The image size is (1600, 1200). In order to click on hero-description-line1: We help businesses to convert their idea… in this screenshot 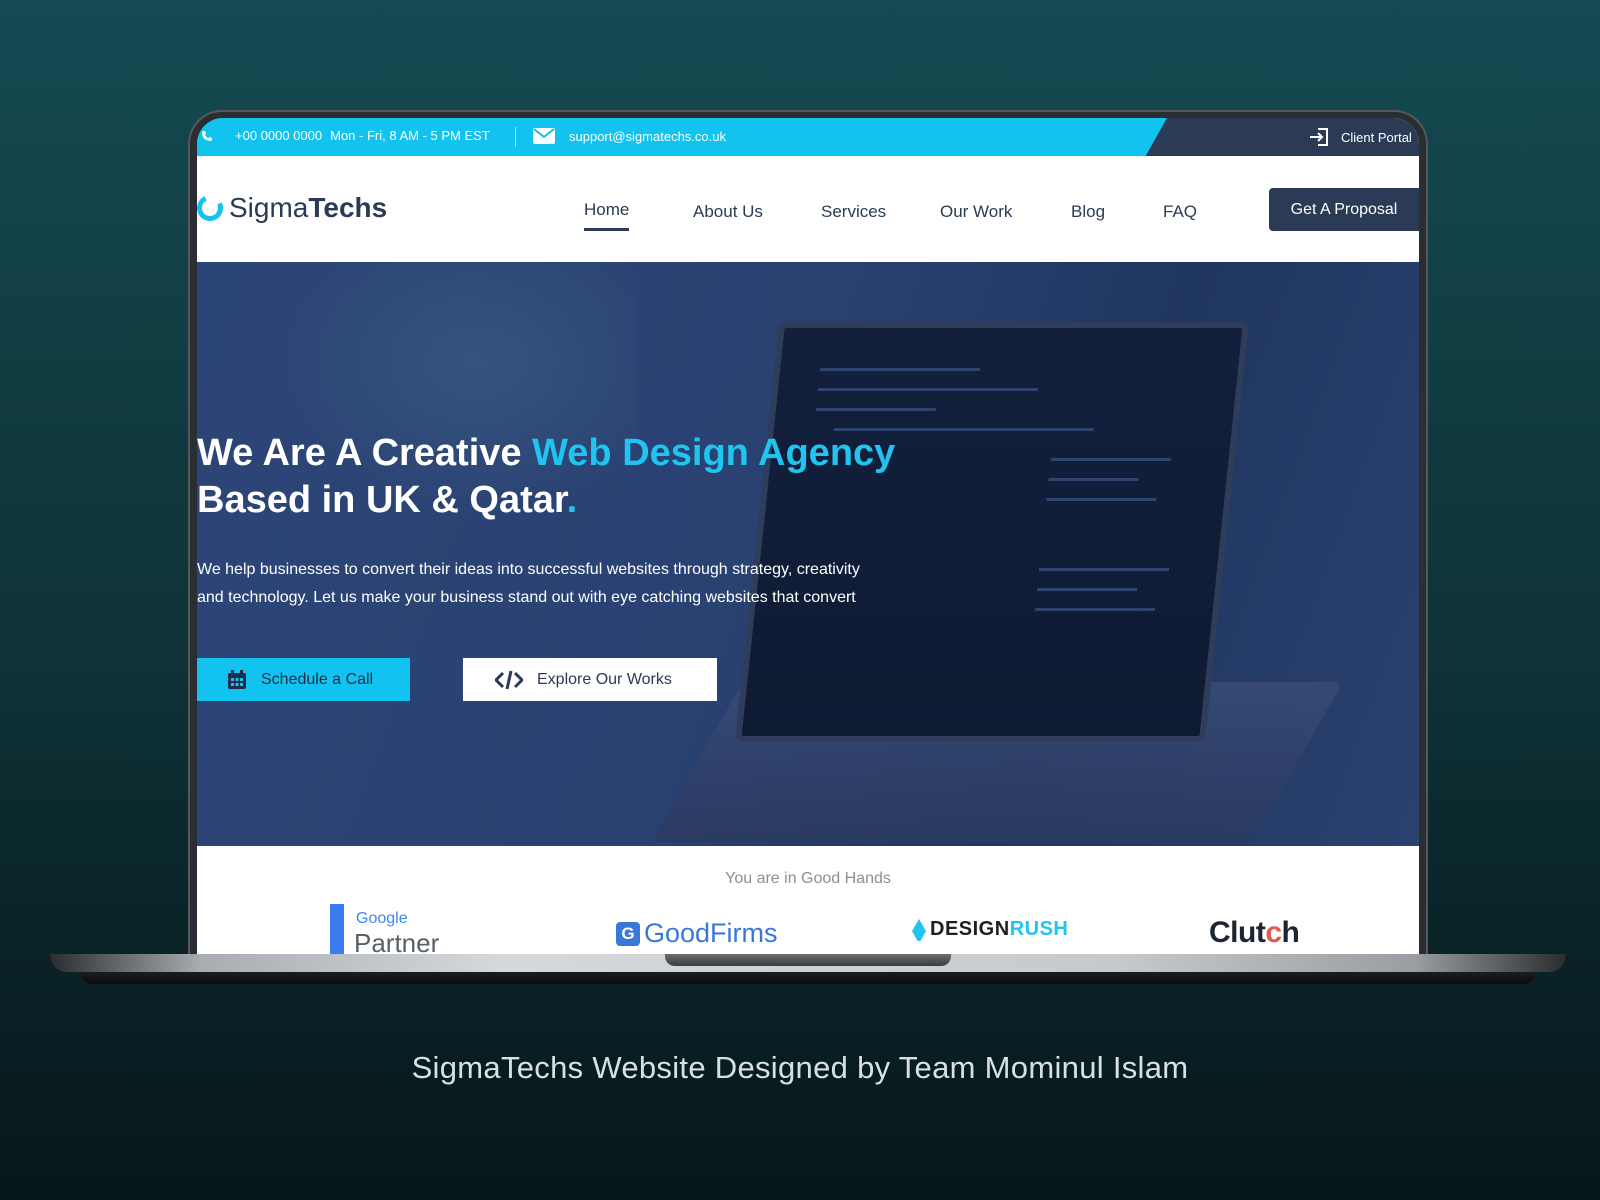, I will do `click(528, 569)`.